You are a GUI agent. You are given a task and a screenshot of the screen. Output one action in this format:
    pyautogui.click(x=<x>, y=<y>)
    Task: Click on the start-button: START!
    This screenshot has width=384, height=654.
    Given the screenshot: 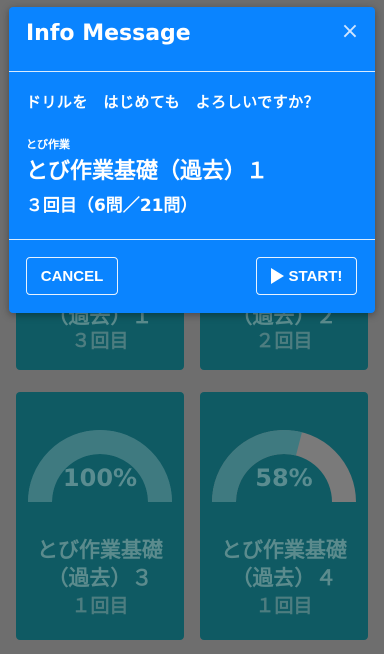 What is the action you would take?
    pyautogui.click(x=306, y=276)
    